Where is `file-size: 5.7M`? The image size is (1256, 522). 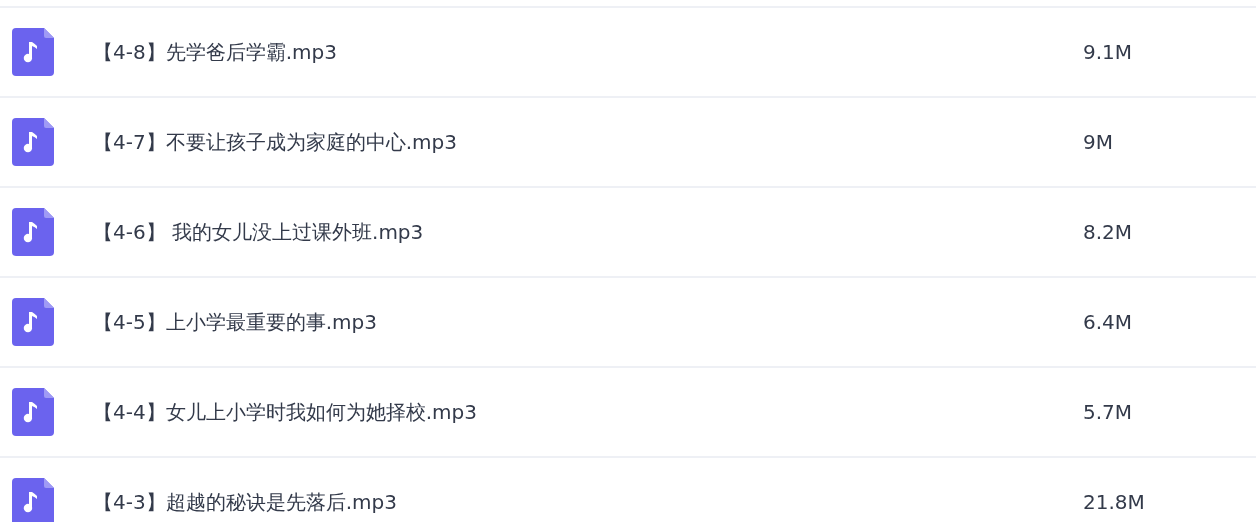 file-size: 5.7M is located at coordinates (1108, 412).